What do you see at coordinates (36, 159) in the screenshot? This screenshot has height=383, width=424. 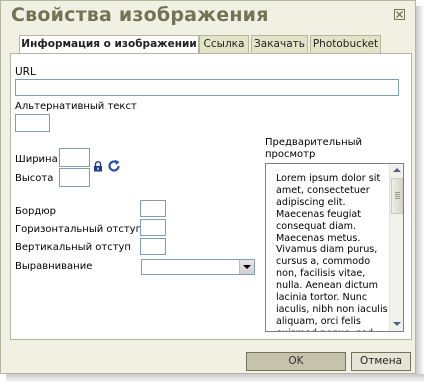 I see `width-label: Ширина` at bounding box center [36, 159].